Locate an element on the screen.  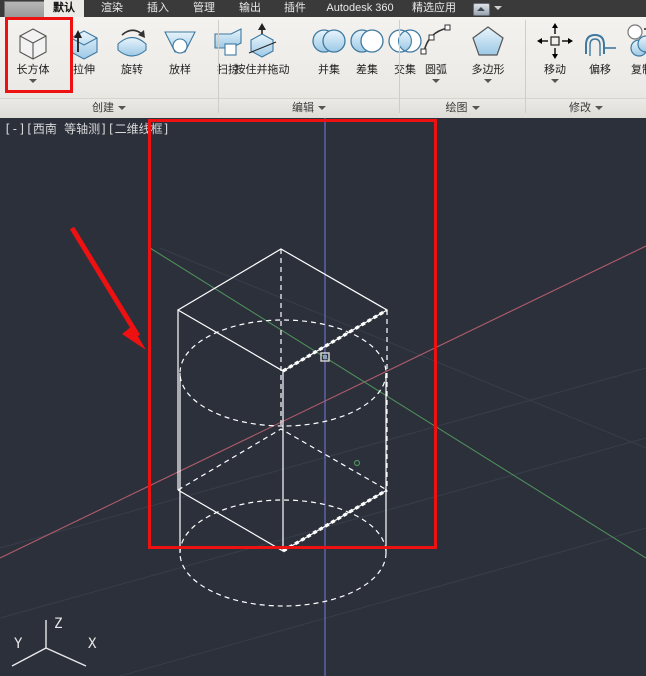
panel-title-create: 创建 is located at coordinates (109, 108).